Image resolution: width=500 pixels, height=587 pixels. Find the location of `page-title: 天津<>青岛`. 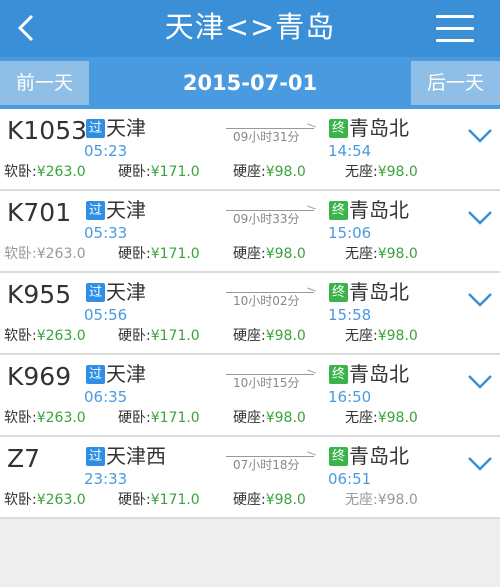

page-title: 天津<>青岛 is located at coordinates (250, 27).